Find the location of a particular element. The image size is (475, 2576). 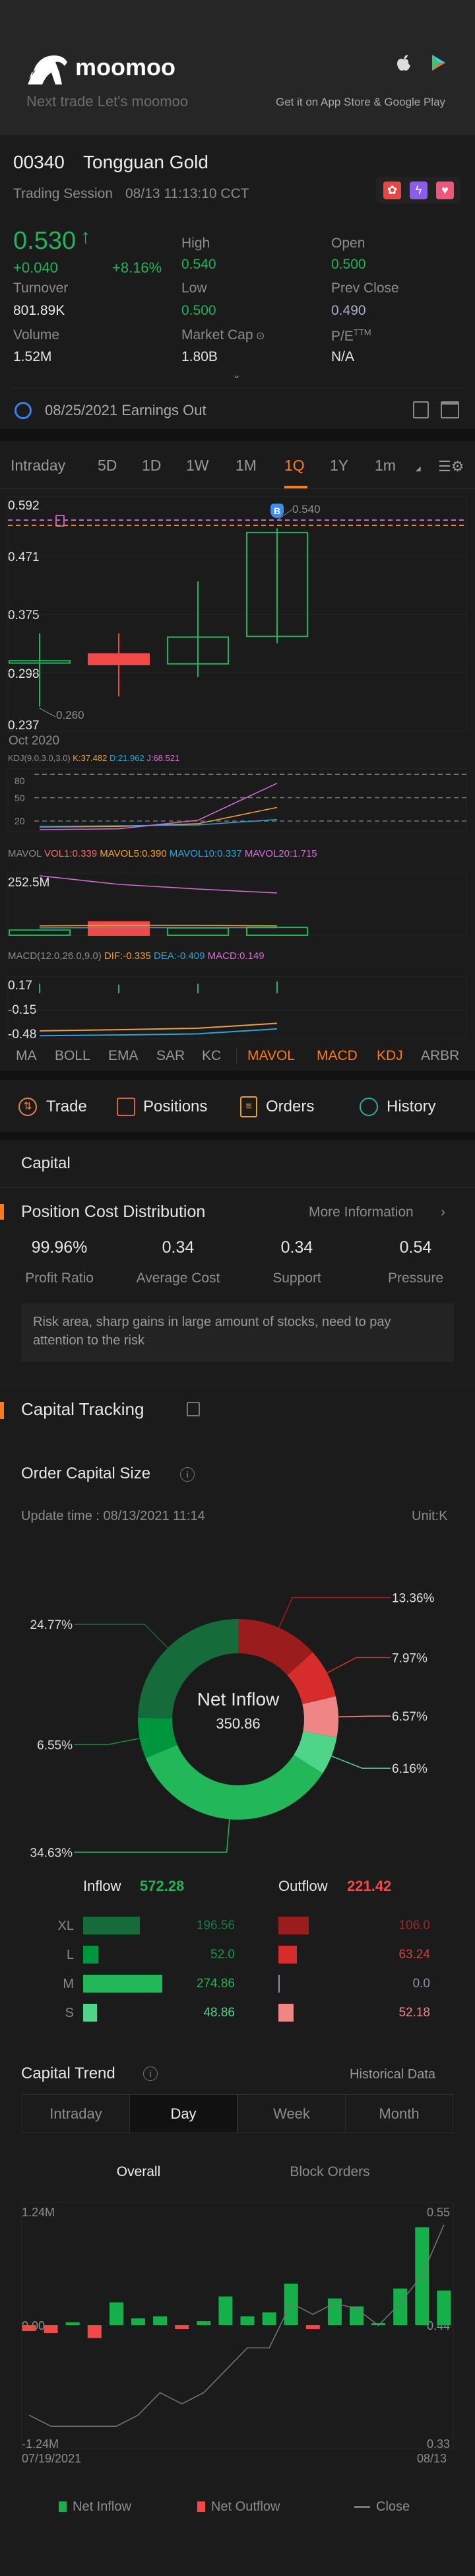

earnings-date: 08/25/2021 Earnings Out is located at coordinates (125, 410).